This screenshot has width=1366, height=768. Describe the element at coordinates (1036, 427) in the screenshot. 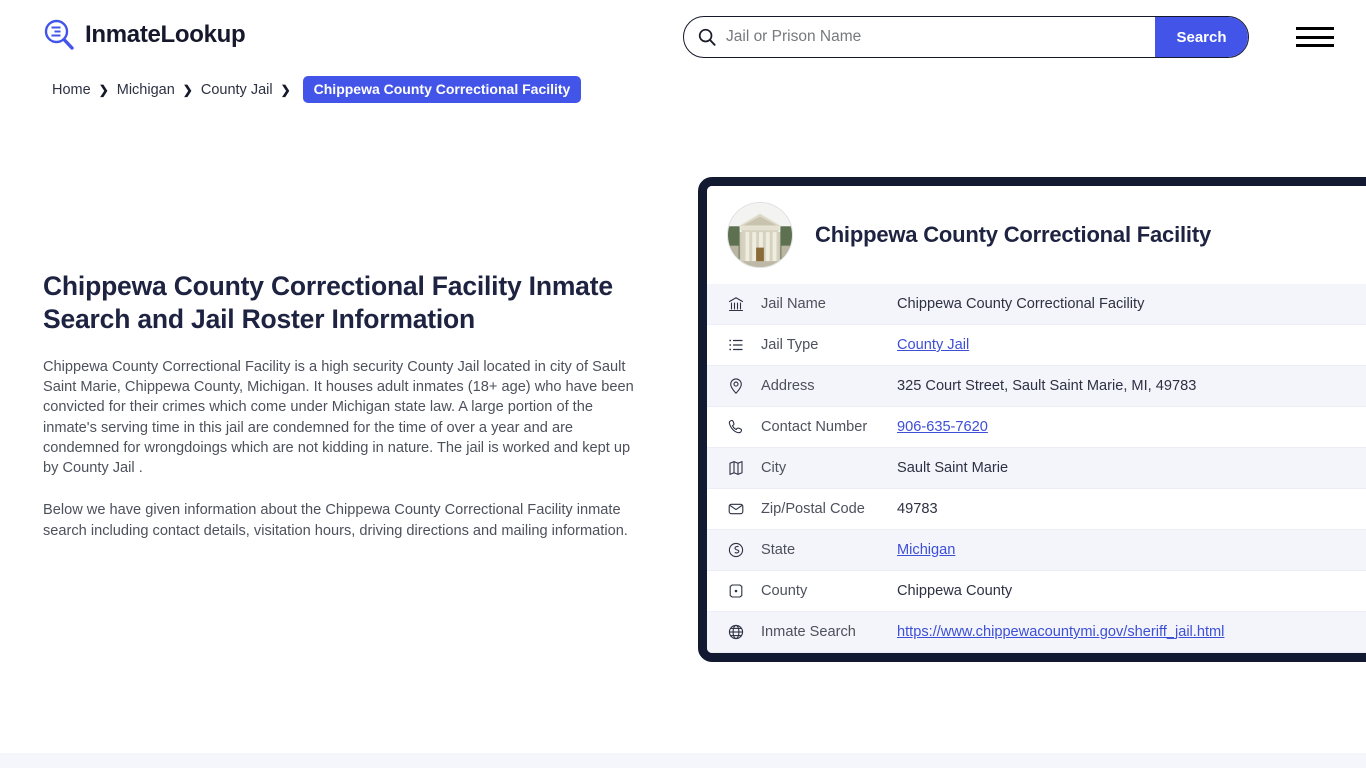

I see `table-row: Contact Number 906-635-7620` at that location.